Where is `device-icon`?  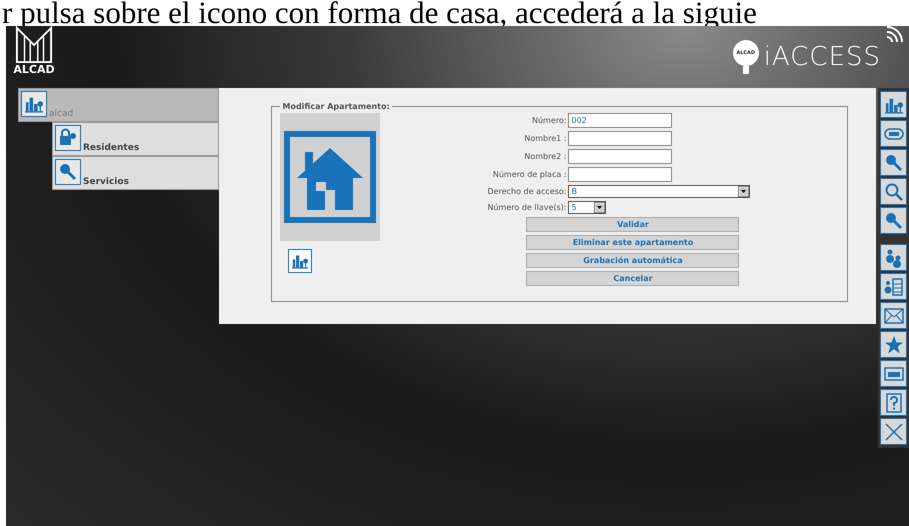
device-icon is located at coordinates (894, 373).